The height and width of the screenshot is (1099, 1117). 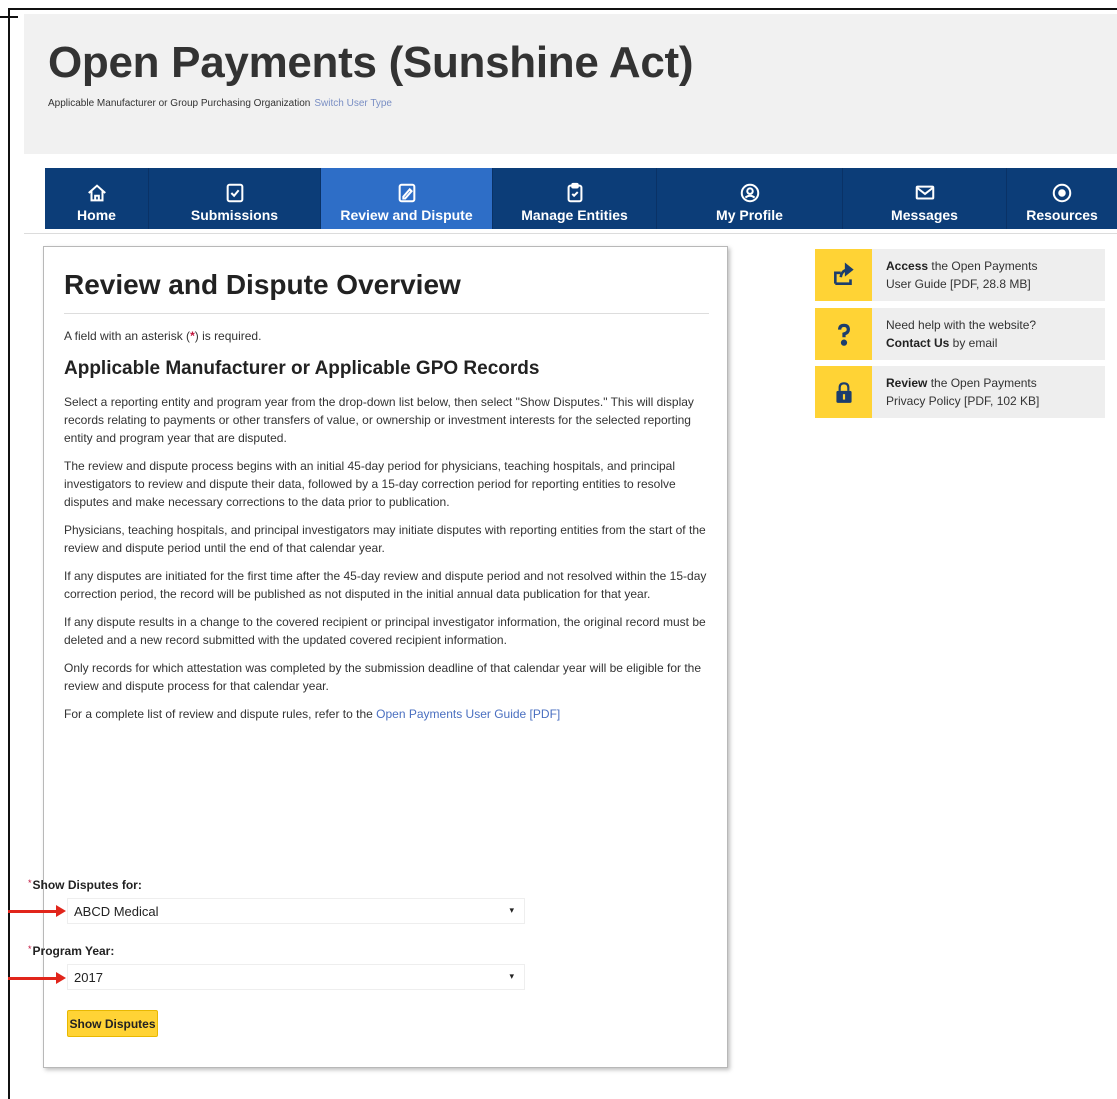 I want to click on privacy-policy-line1: the Open Payments, so click(x=982, y=383).